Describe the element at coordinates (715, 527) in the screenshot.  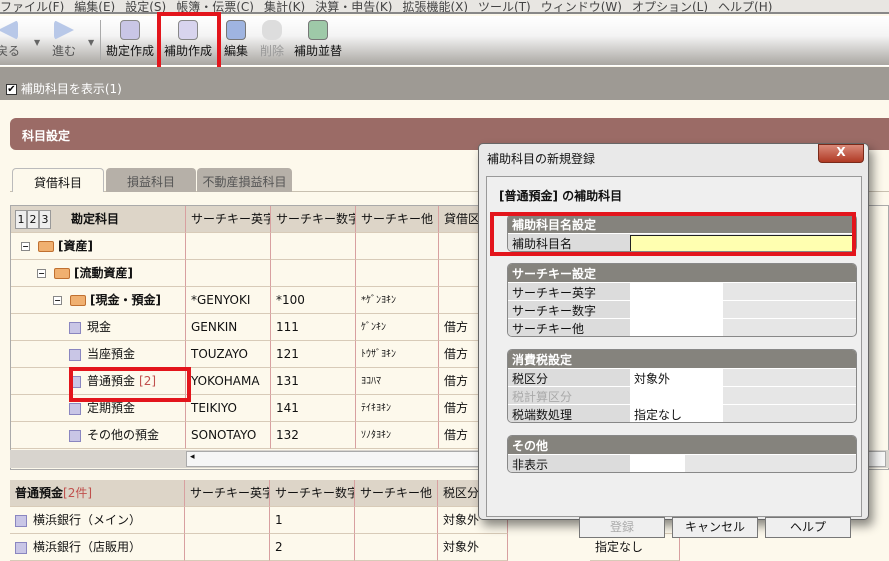
I see `cancel-button: キャンセル` at that location.